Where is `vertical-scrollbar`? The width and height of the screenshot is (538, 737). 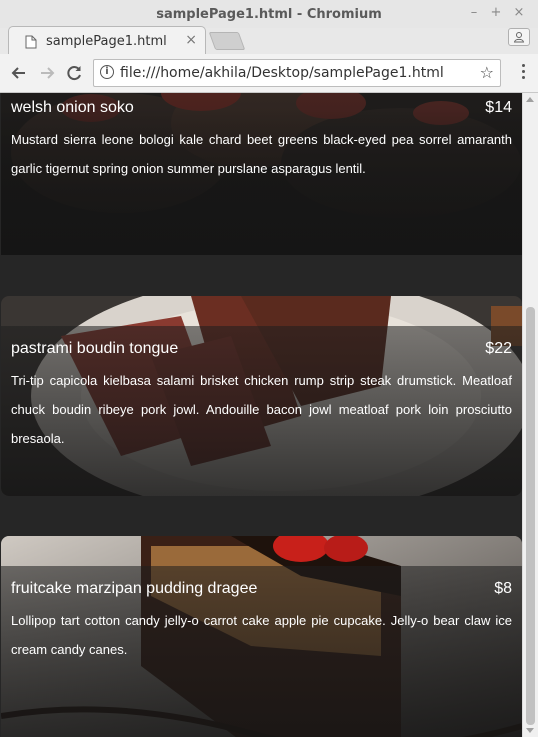 vertical-scrollbar is located at coordinates (530, 415).